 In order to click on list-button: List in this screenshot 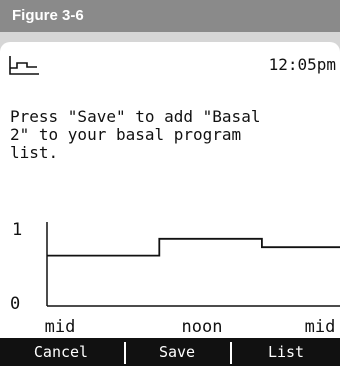, I will do `click(286, 352)`.